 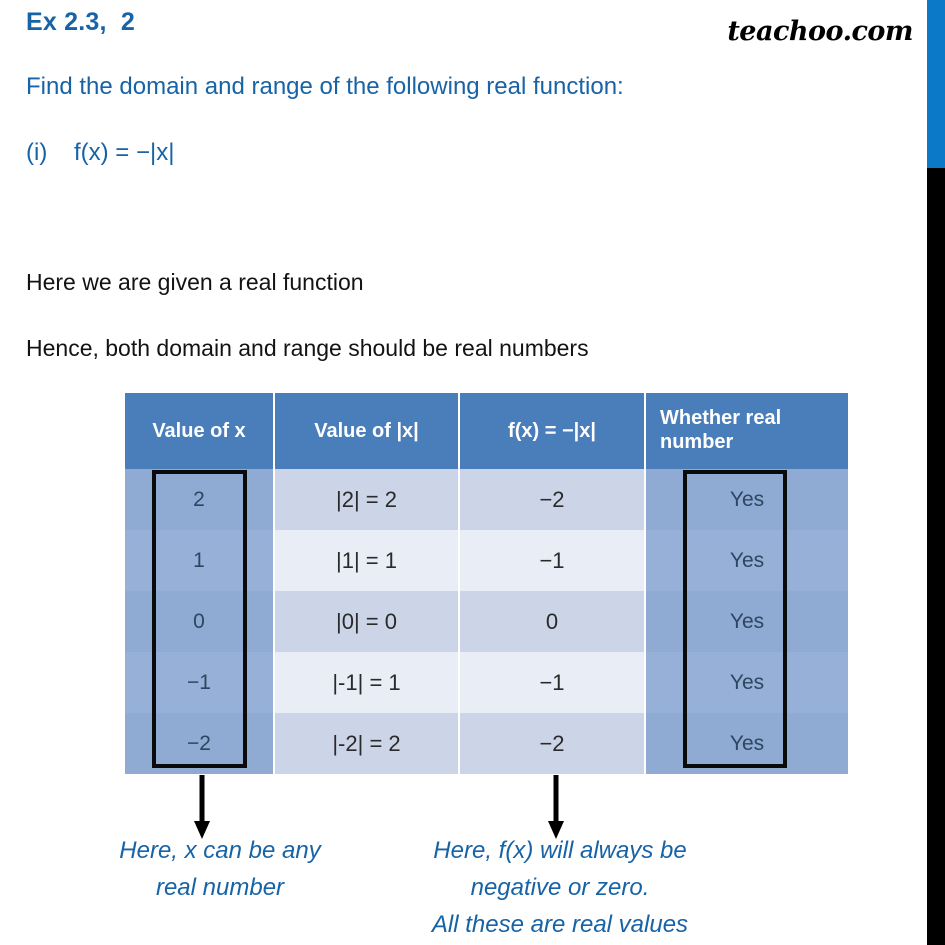 What do you see at coordinates (200, 499) in the screenshot?
I see `cell-x: 2` at bounding box center [200, 499].